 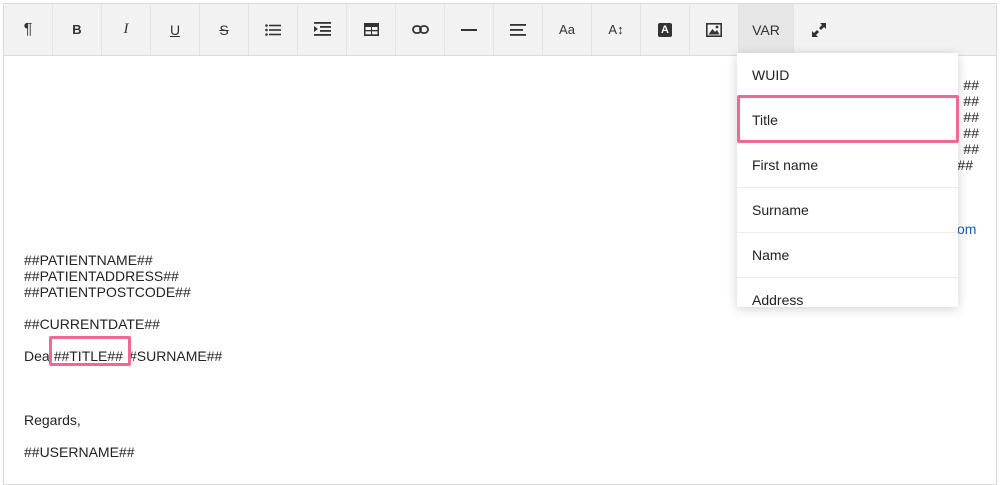 I want to click on email-link-fragment: om, so click(x=966, y=229).